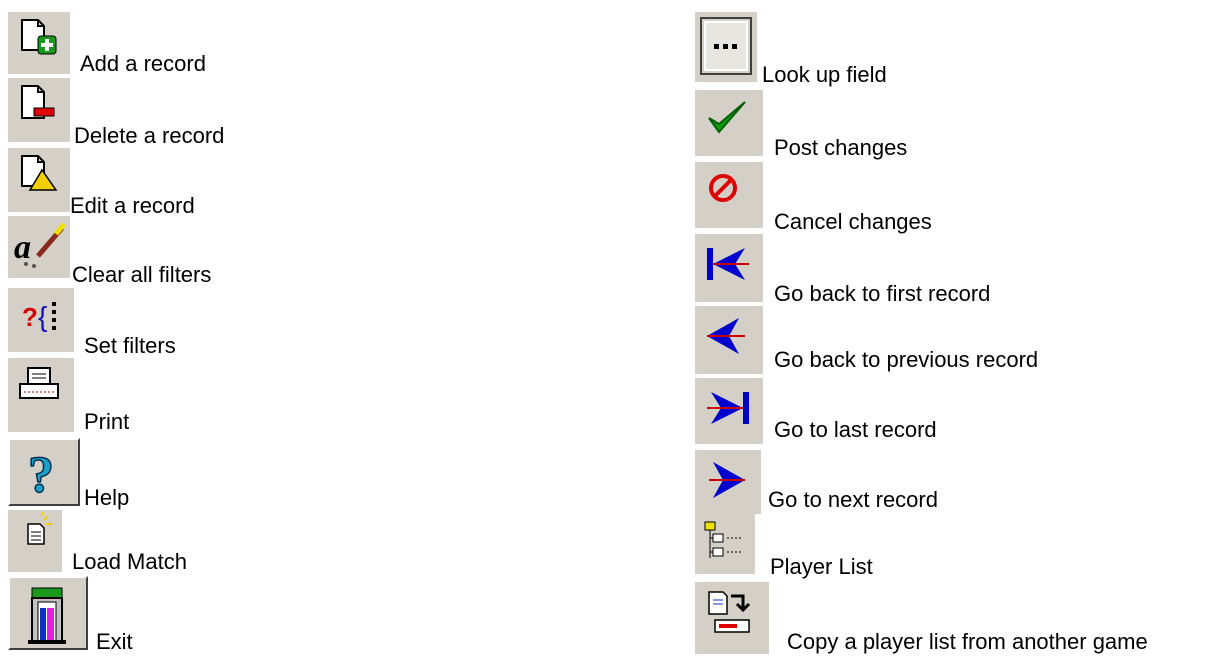  Describe the element at coordinates (130, 345) in the screenshot. I see `set-filters-label: Set filters` at that location.